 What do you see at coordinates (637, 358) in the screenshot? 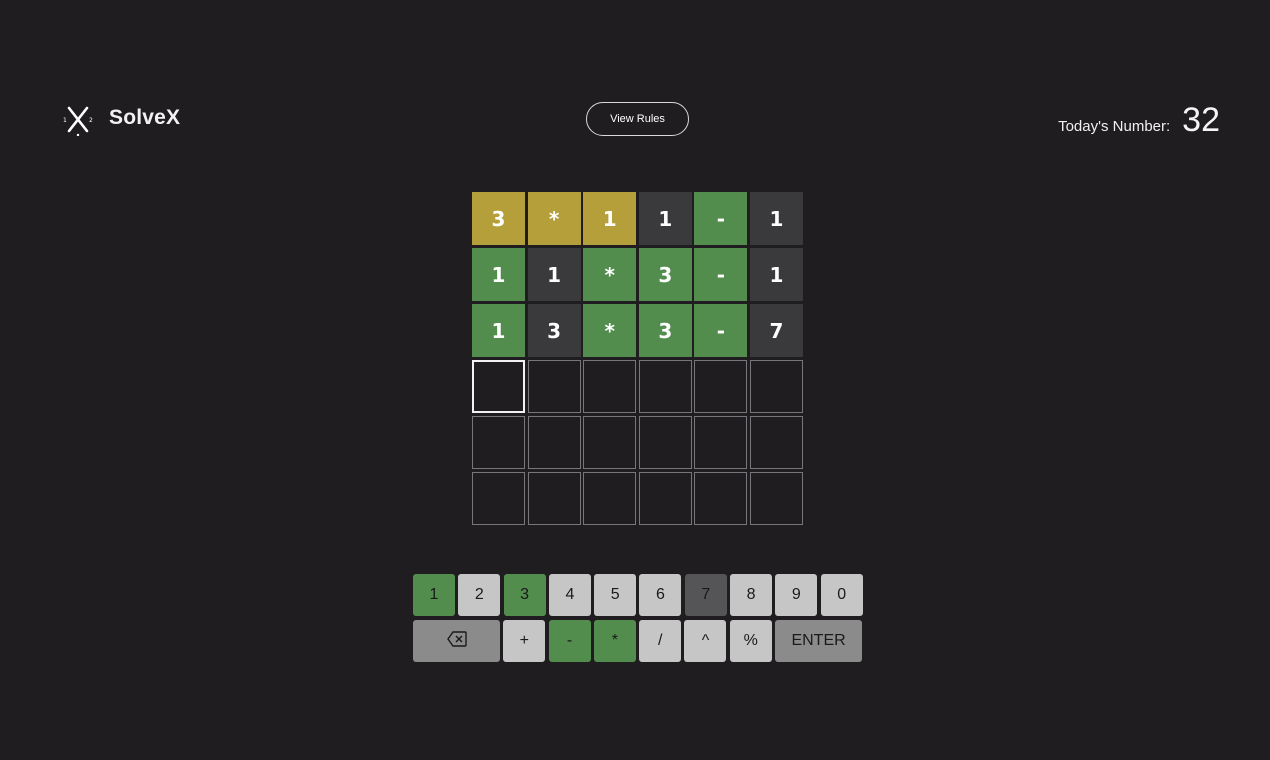
I see `game-board: 3 * 1 1-1 1 1 * 3-1 1 3 * 3-7` at bounding box center [637, 358].